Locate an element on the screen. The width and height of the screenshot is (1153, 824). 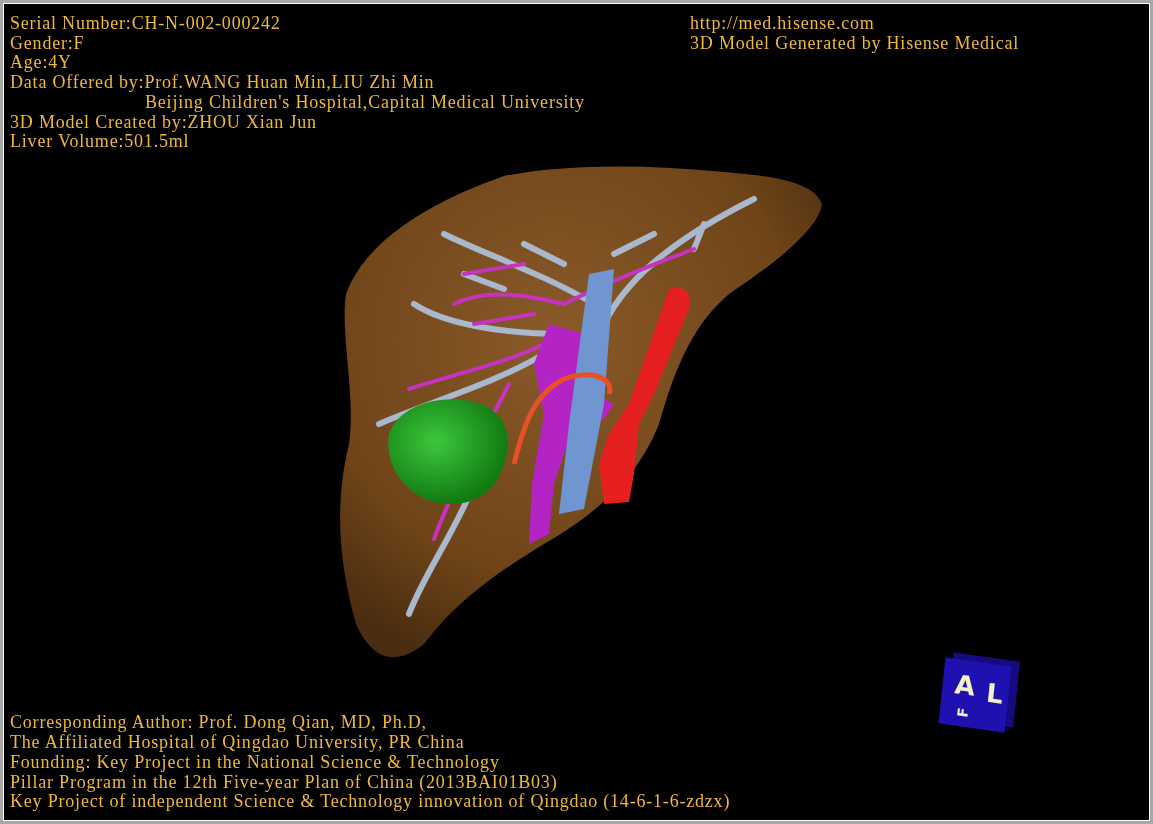
cube-face-label: F is located at coordinates (963, 712).